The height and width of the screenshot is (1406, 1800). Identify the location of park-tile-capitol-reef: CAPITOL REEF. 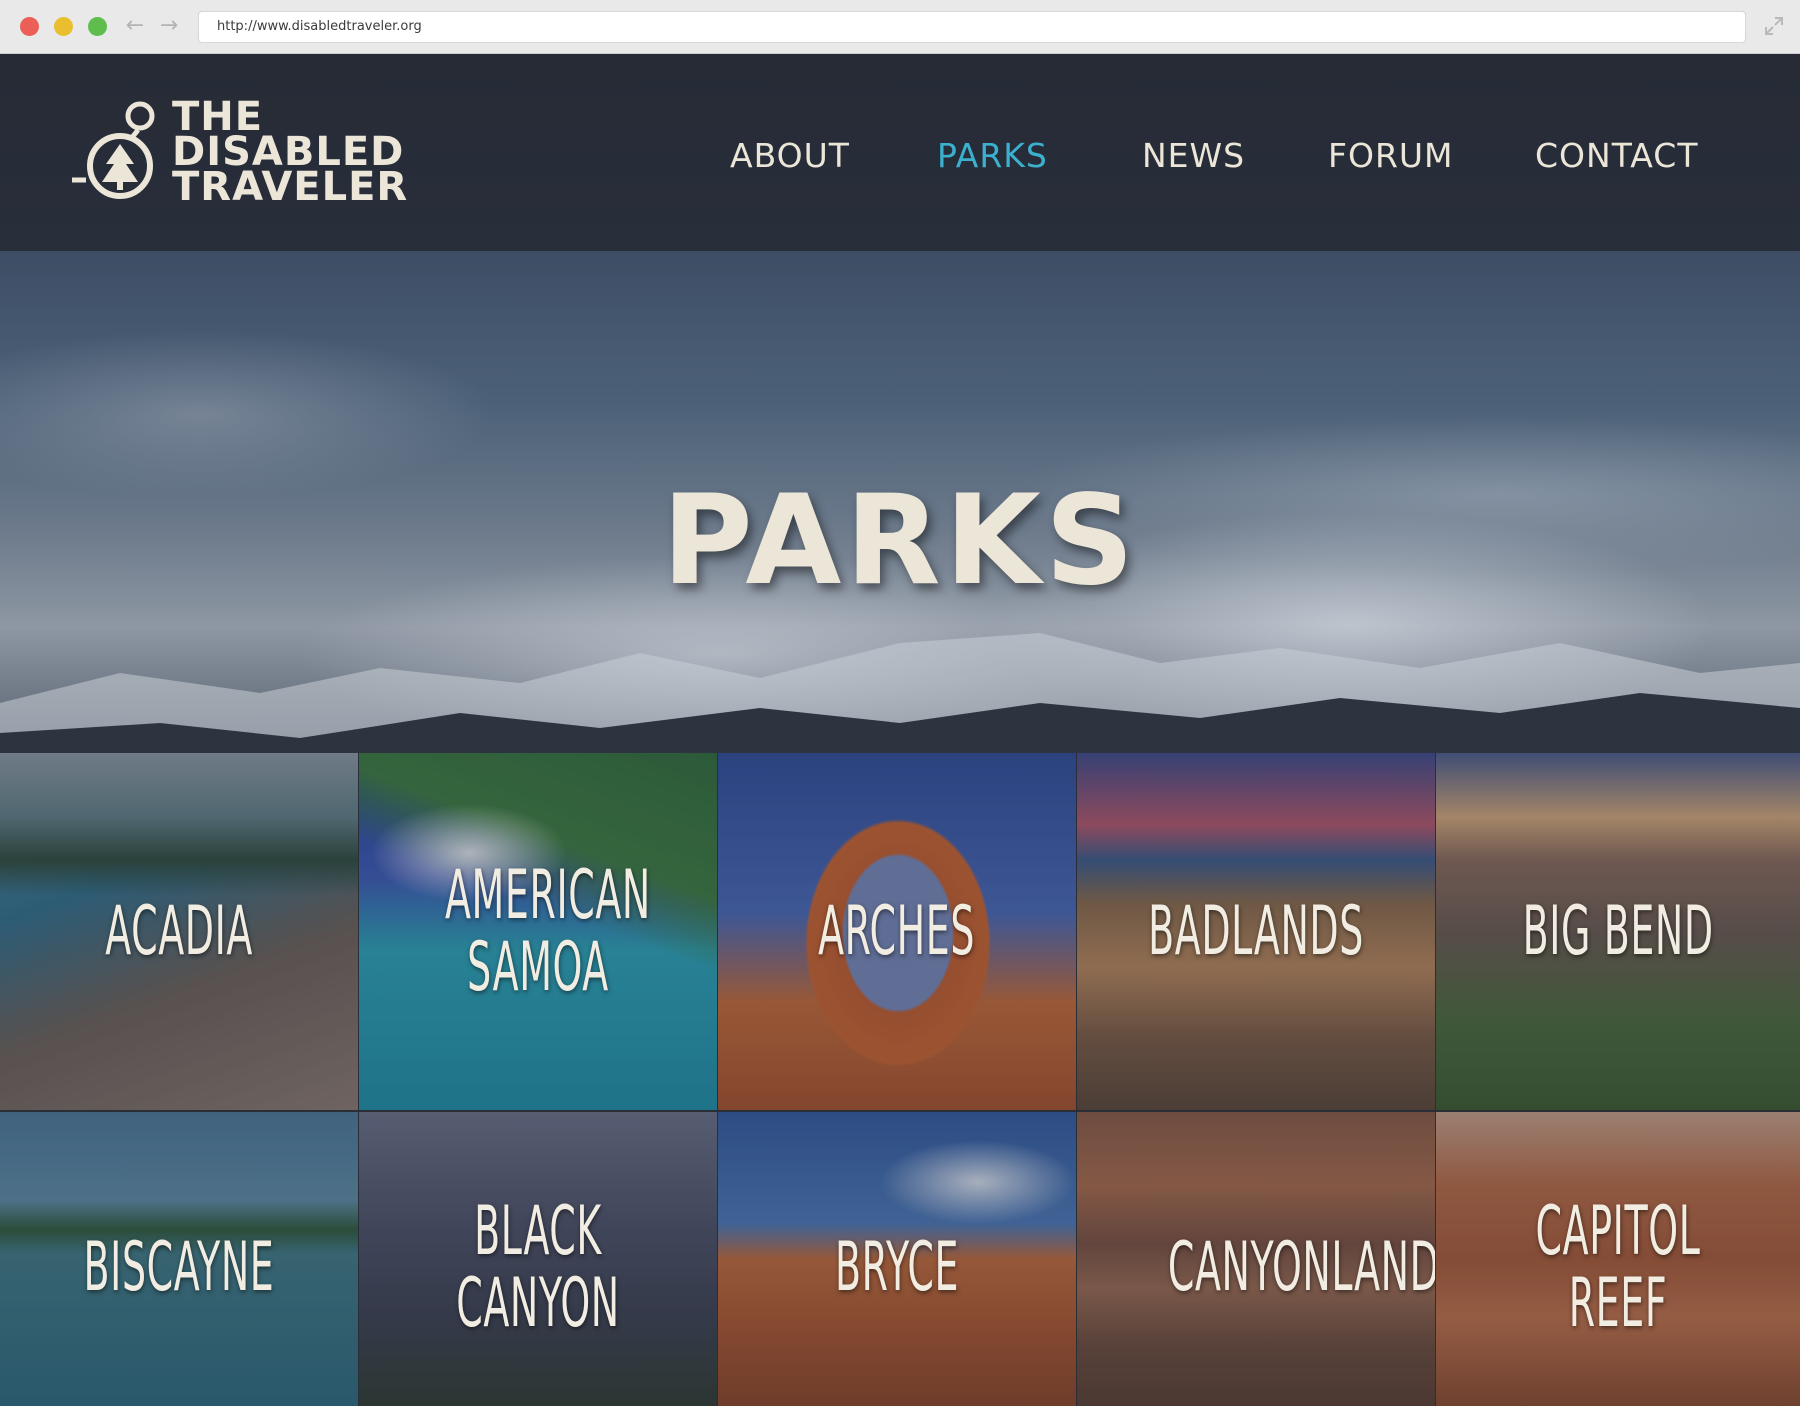
(1618, 1259).